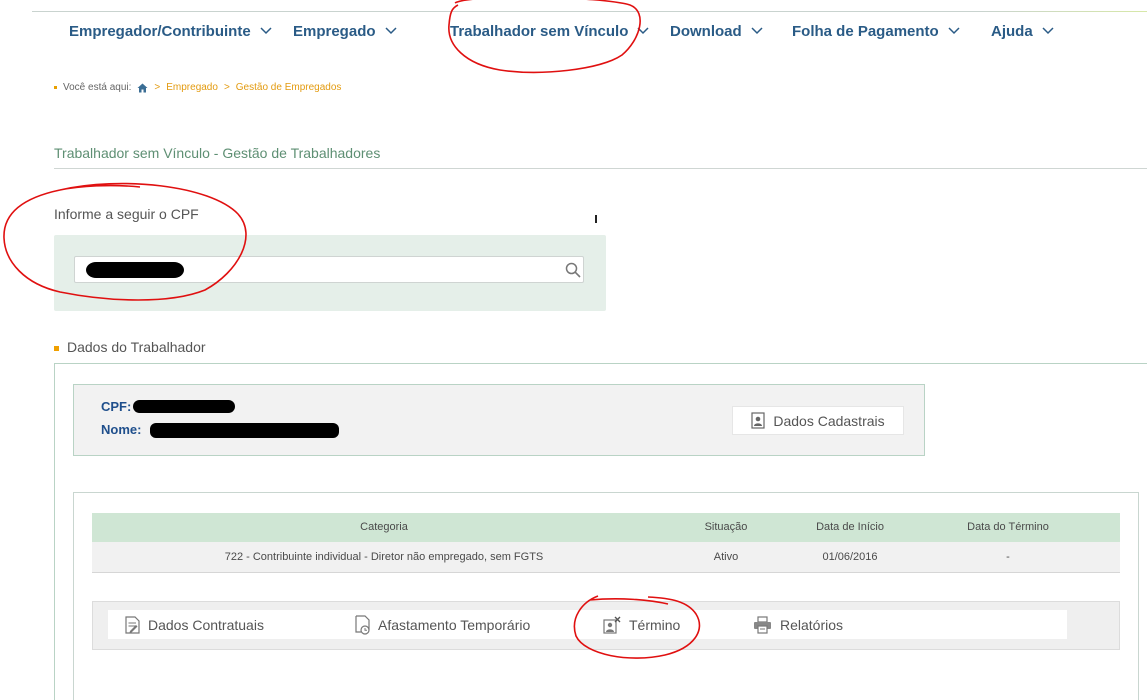  I want to click on home-icon, so click(142, 88).